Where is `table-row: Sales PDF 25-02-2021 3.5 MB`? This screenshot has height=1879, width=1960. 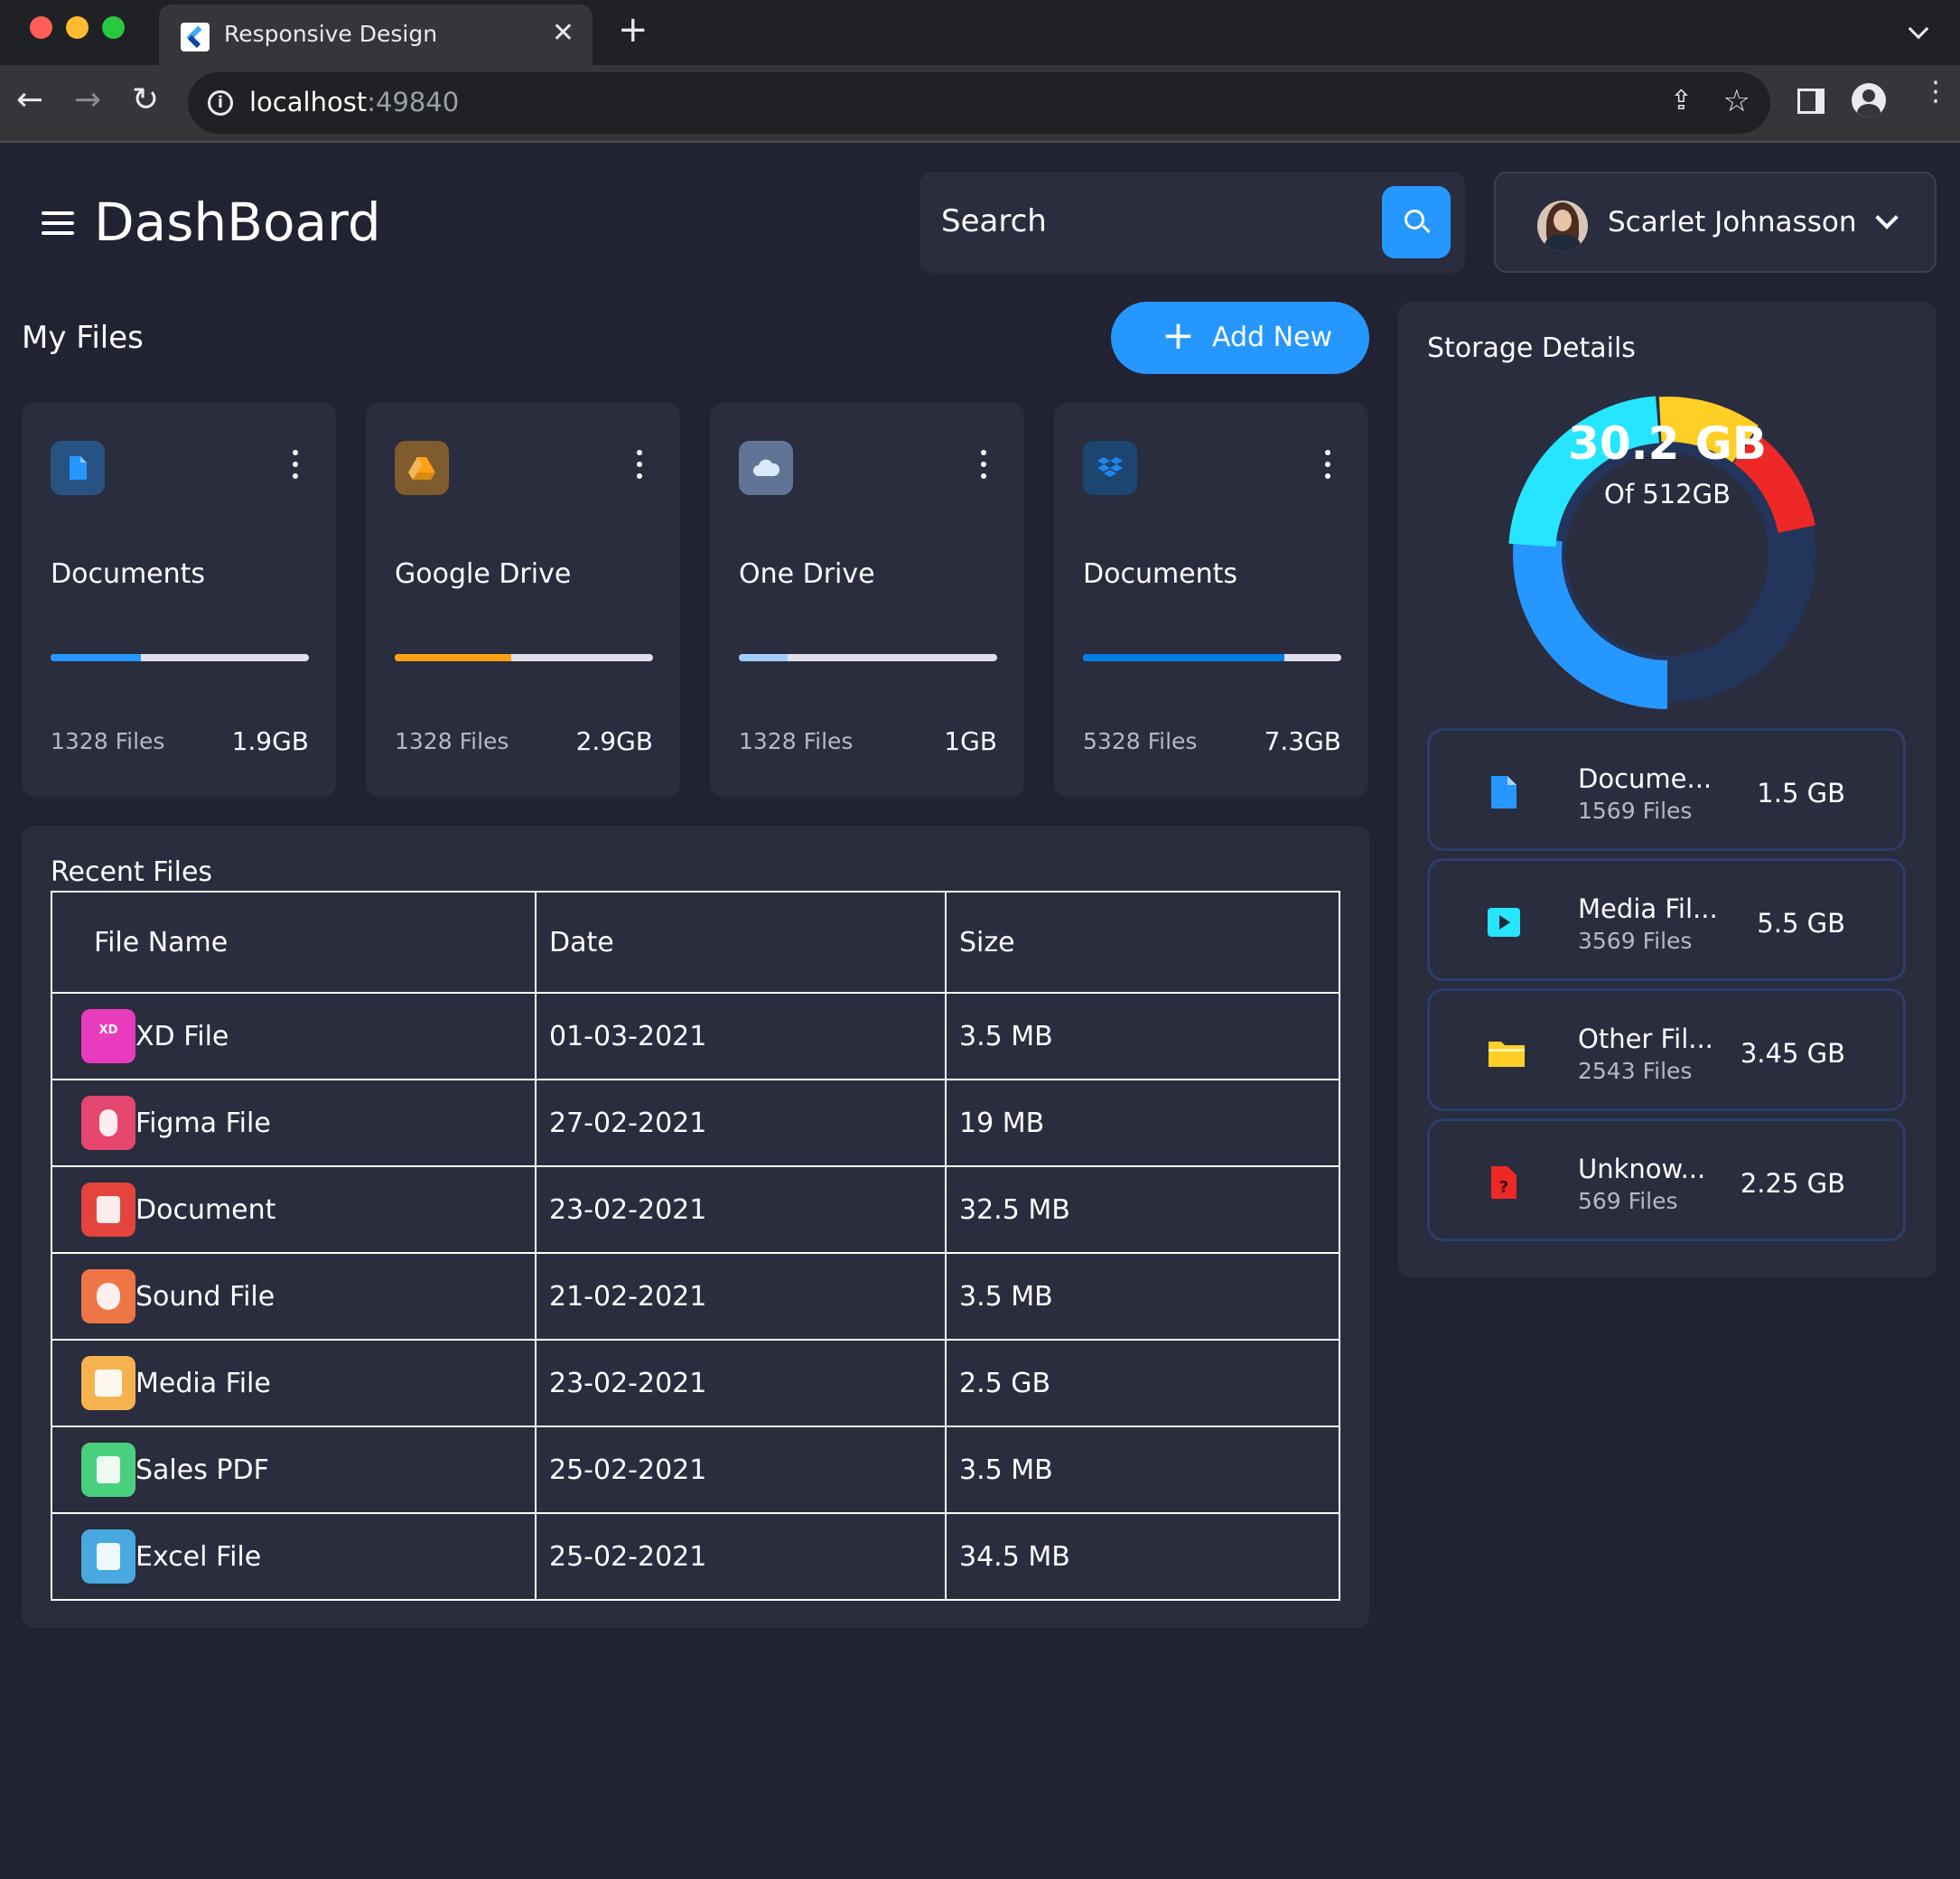 table-row: Sales PDF 25-02-2021 3.5 MB is located at coordinates (695, 1470).